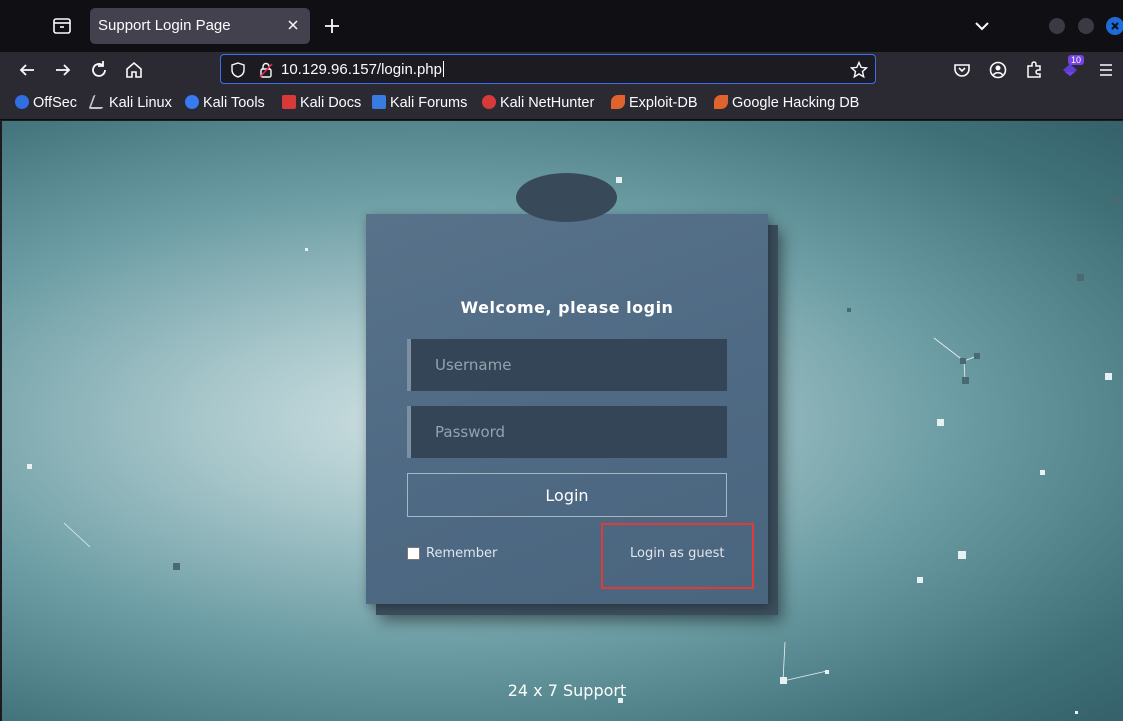 This screenshot has height=721, width=1123. I want to click on password-input, so click(569, 432).